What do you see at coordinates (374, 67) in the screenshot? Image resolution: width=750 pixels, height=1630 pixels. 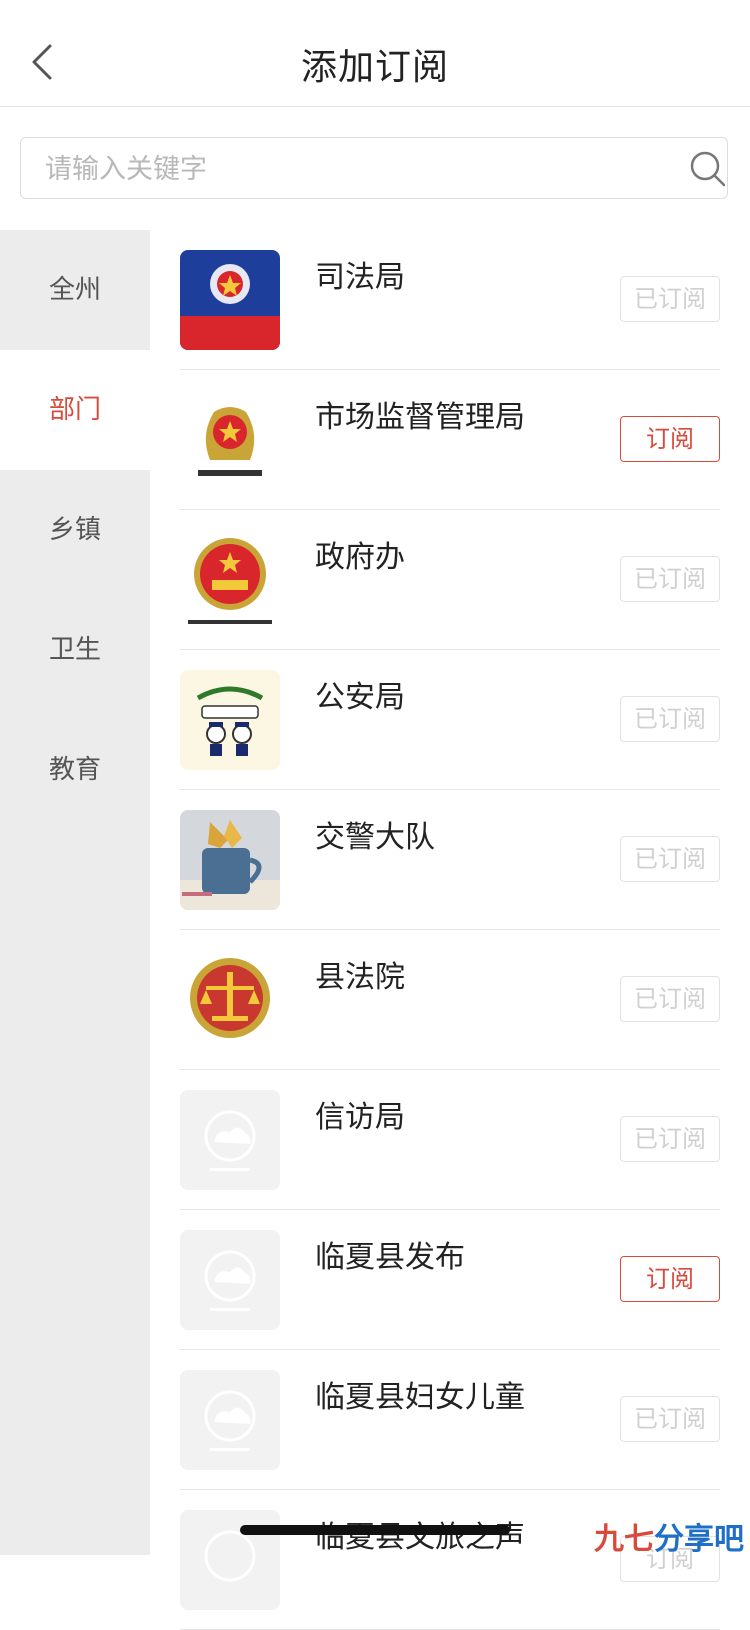 I see `page-title: 添加订阅` at bounding box center [374, 67].